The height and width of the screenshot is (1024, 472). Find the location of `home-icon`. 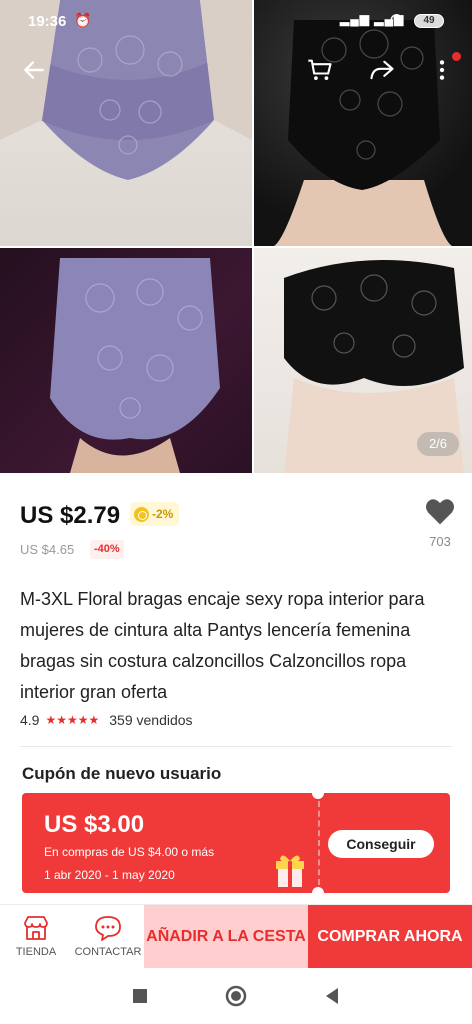

home-icon is located at coordinates (236, 996).